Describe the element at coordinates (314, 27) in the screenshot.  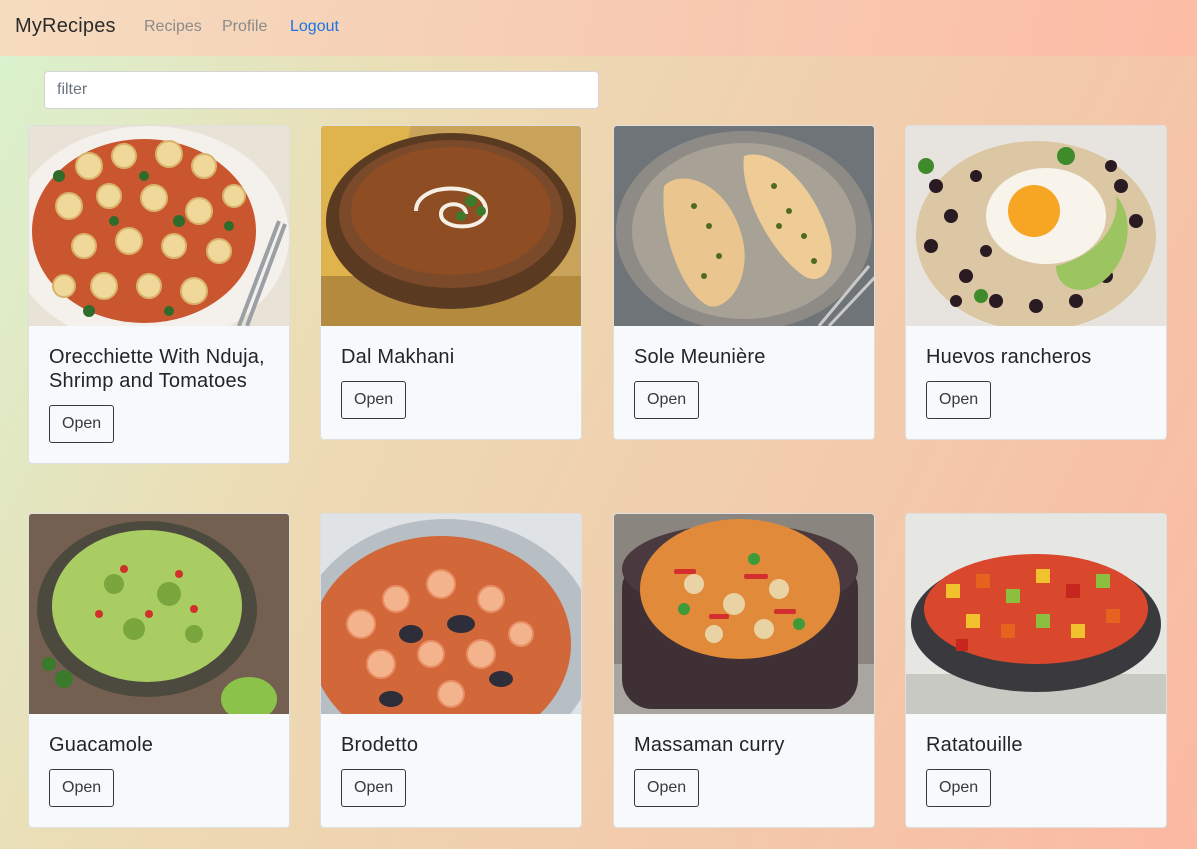
I see `nav-link-logout: Logout` at that location.